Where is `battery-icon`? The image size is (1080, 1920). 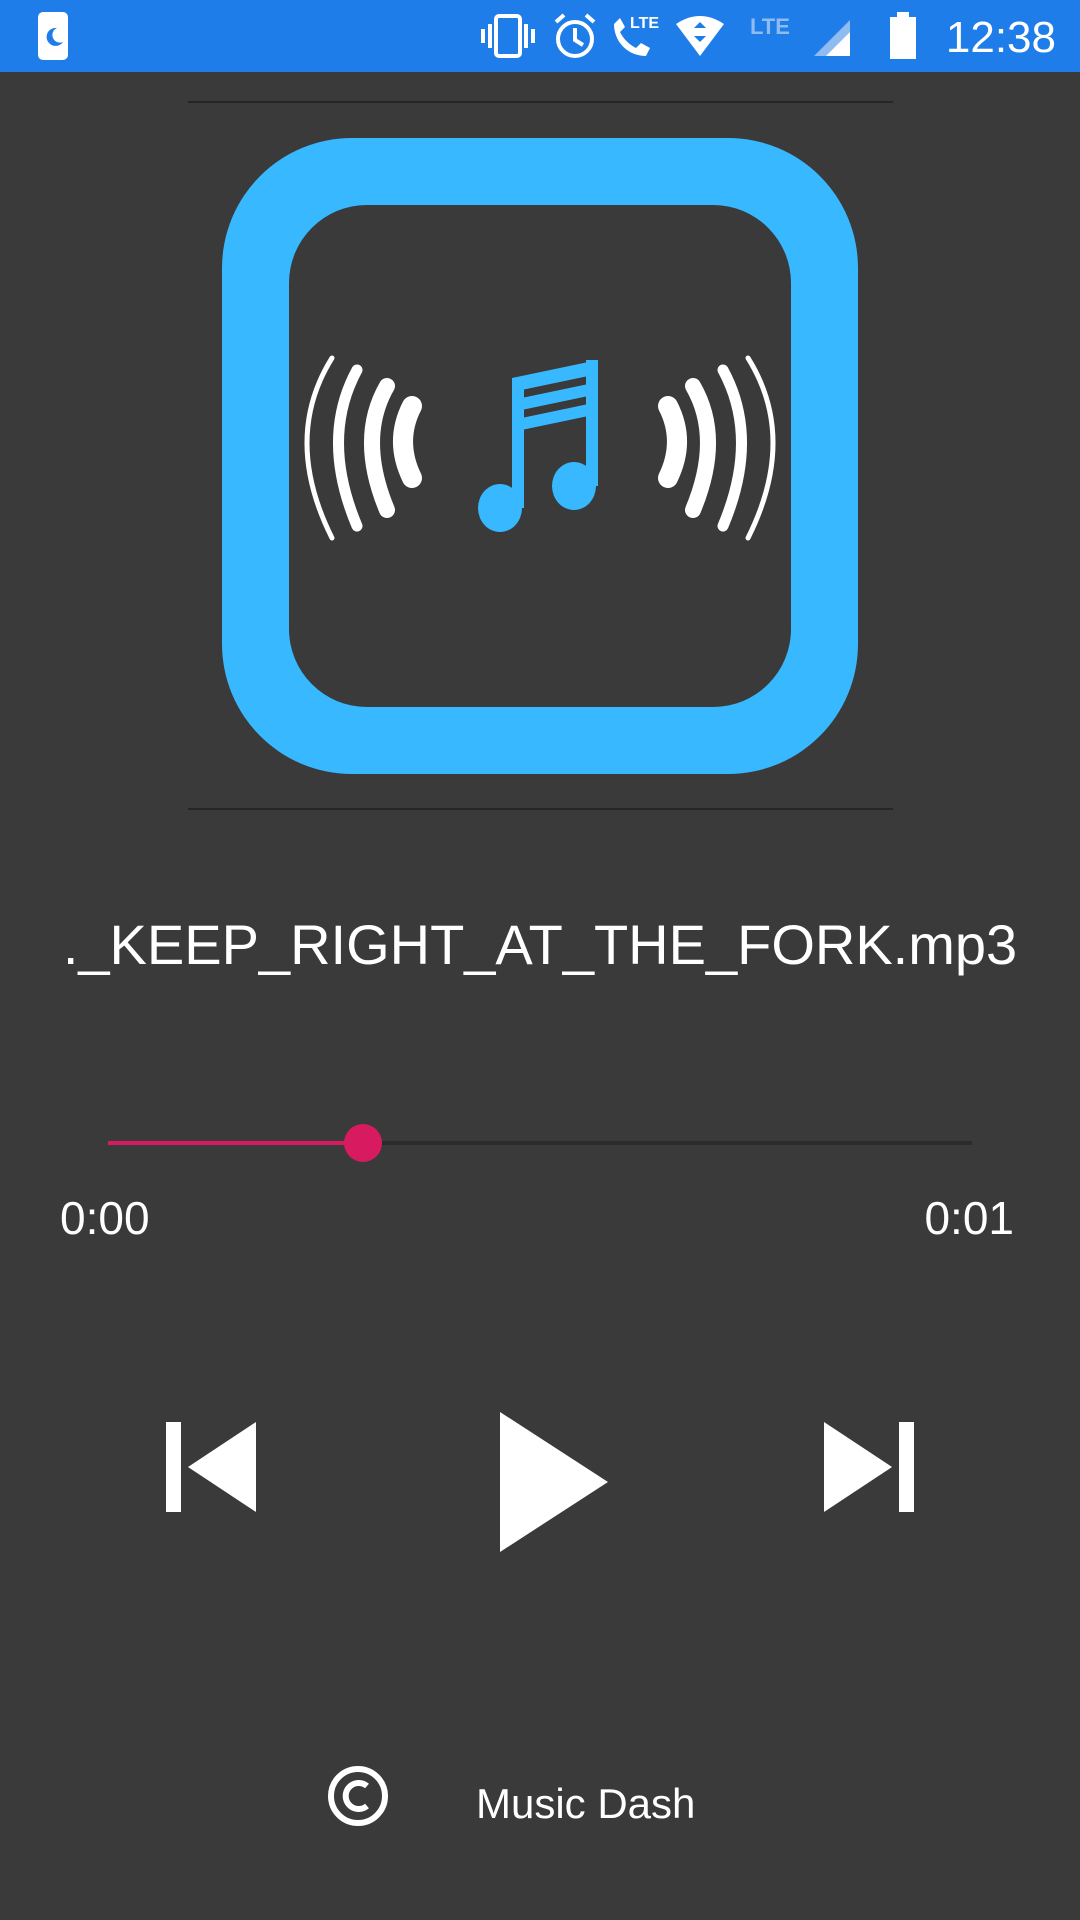 battery-icon is located at coordinates (903, 35).